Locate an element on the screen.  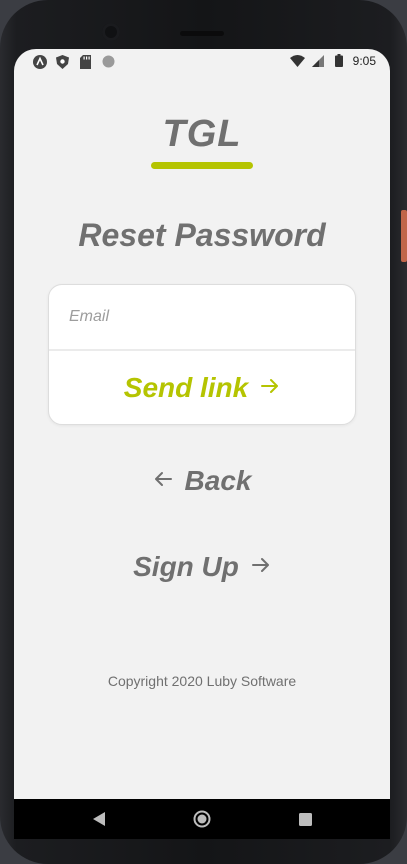
copyright-text: Copyright 2020 Luby Software is located at coordinates (202, 681).